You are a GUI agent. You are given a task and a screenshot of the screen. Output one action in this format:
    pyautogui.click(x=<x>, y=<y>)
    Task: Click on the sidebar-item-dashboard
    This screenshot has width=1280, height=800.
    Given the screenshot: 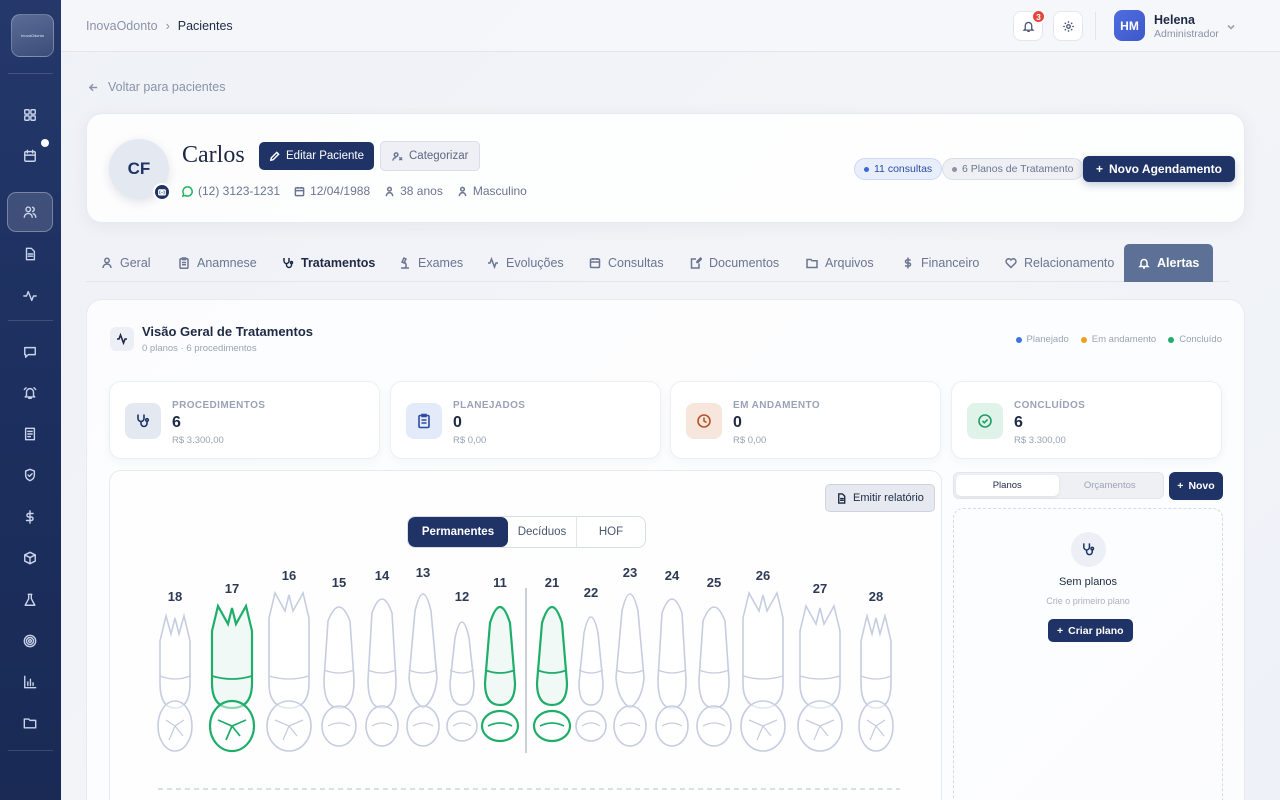 What is the action you would take?
    pyautogui.click(x=30, y=115)
    